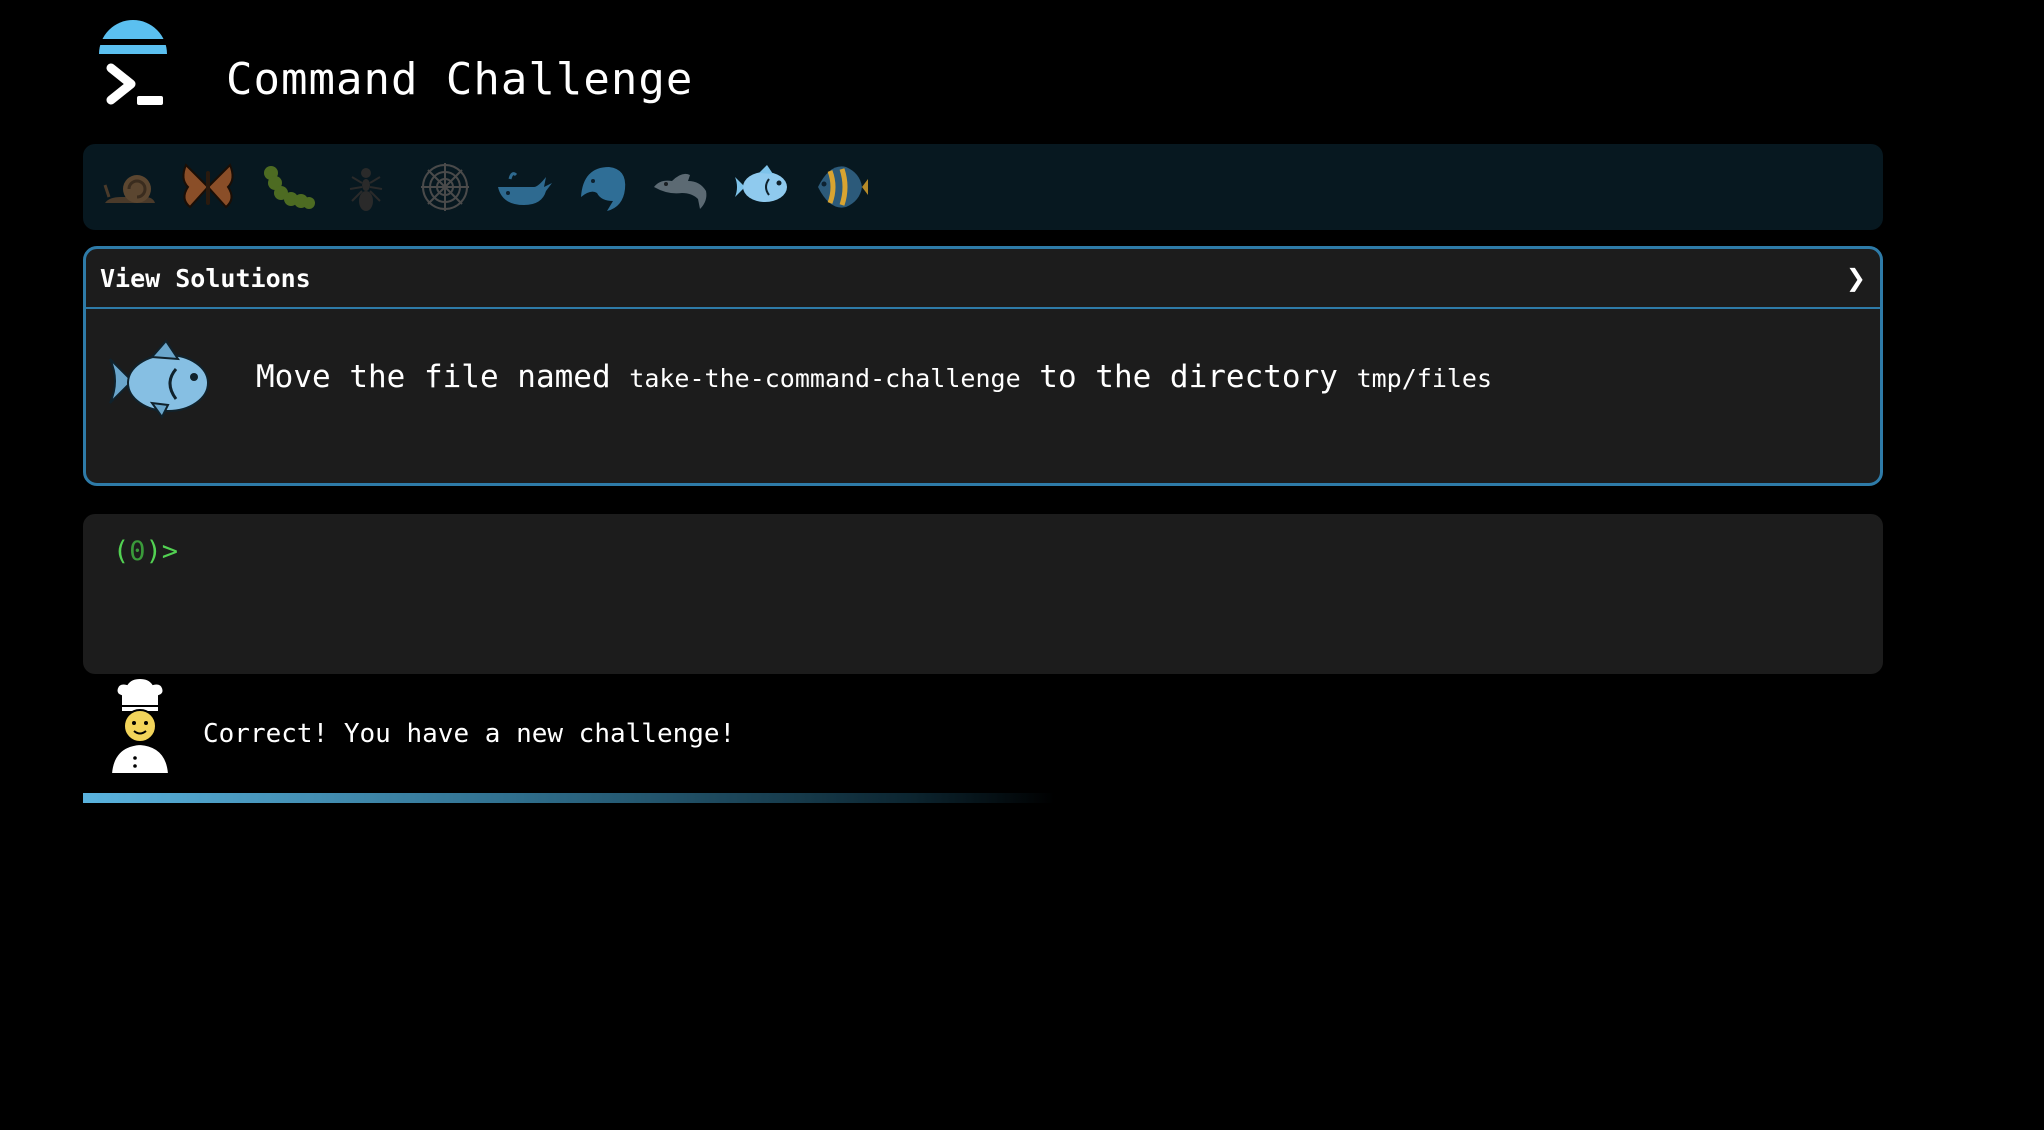  Describe the element at coordinates (133, 37) in the screenshot. I see `logo-cap` at that location.